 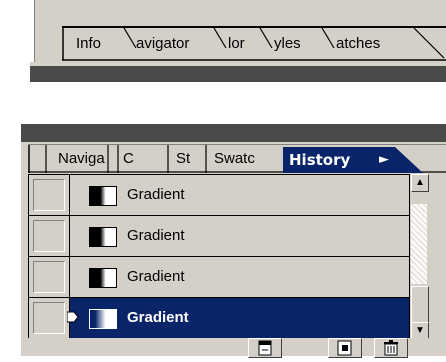 What do you see at coordinates (81, 159) in the screenshot?
I see `tab-navigator: Naviga` at bounding box center [81, 159].